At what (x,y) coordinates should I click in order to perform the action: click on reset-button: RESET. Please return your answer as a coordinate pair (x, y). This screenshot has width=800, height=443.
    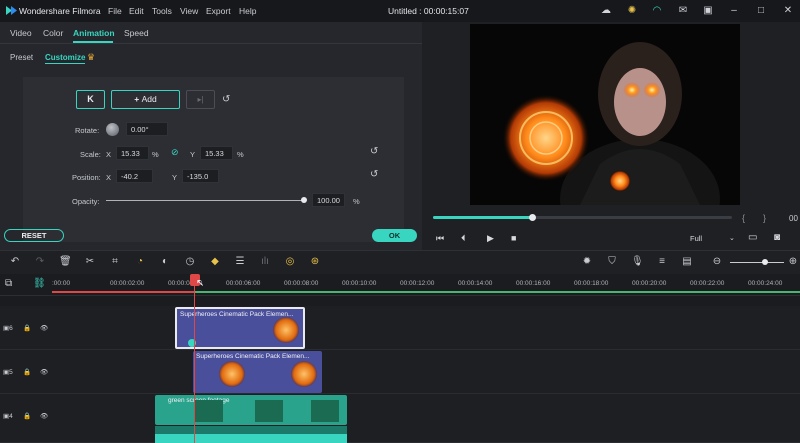
    Looking at the image, I should click on (34, 235).